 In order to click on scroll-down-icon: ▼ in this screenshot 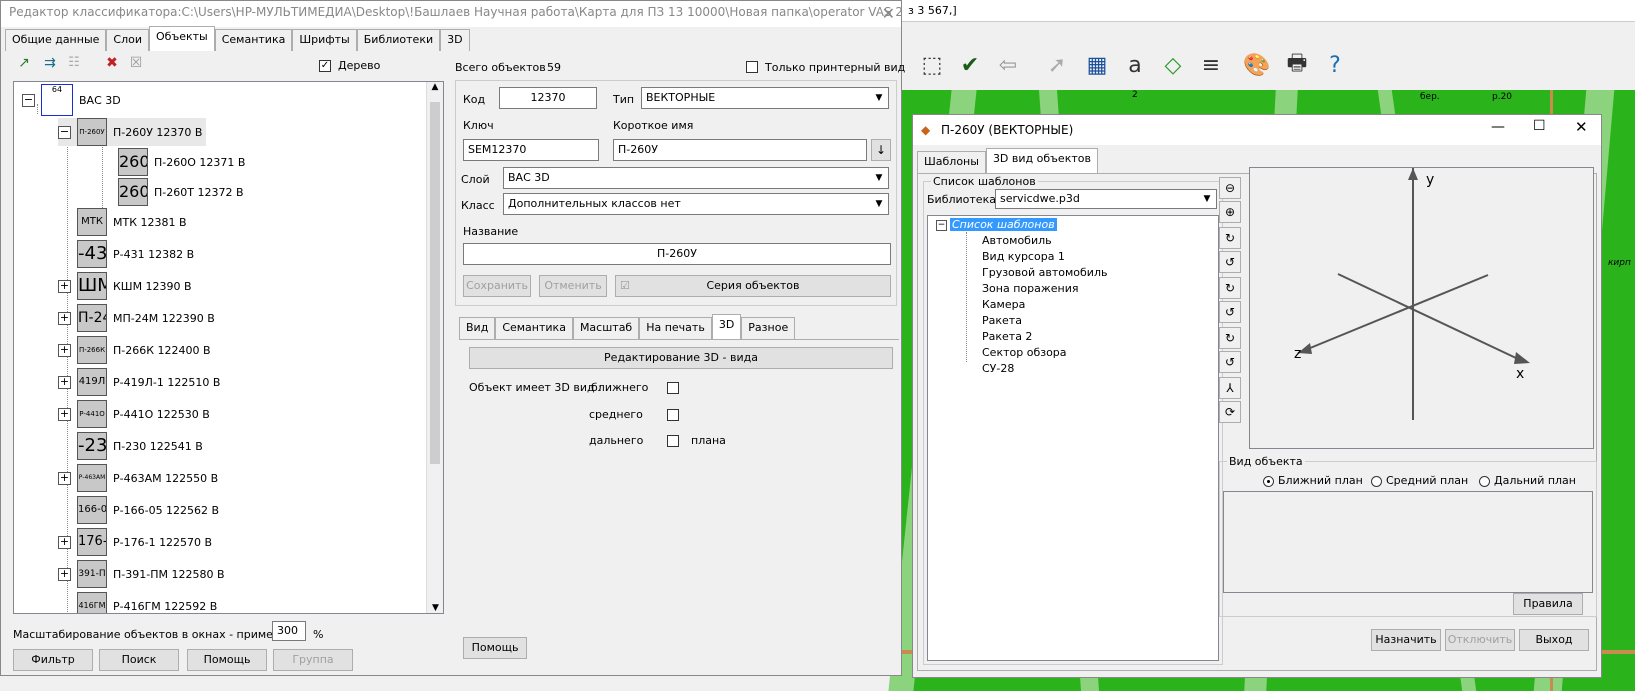, I will do `click(435, 608)`.